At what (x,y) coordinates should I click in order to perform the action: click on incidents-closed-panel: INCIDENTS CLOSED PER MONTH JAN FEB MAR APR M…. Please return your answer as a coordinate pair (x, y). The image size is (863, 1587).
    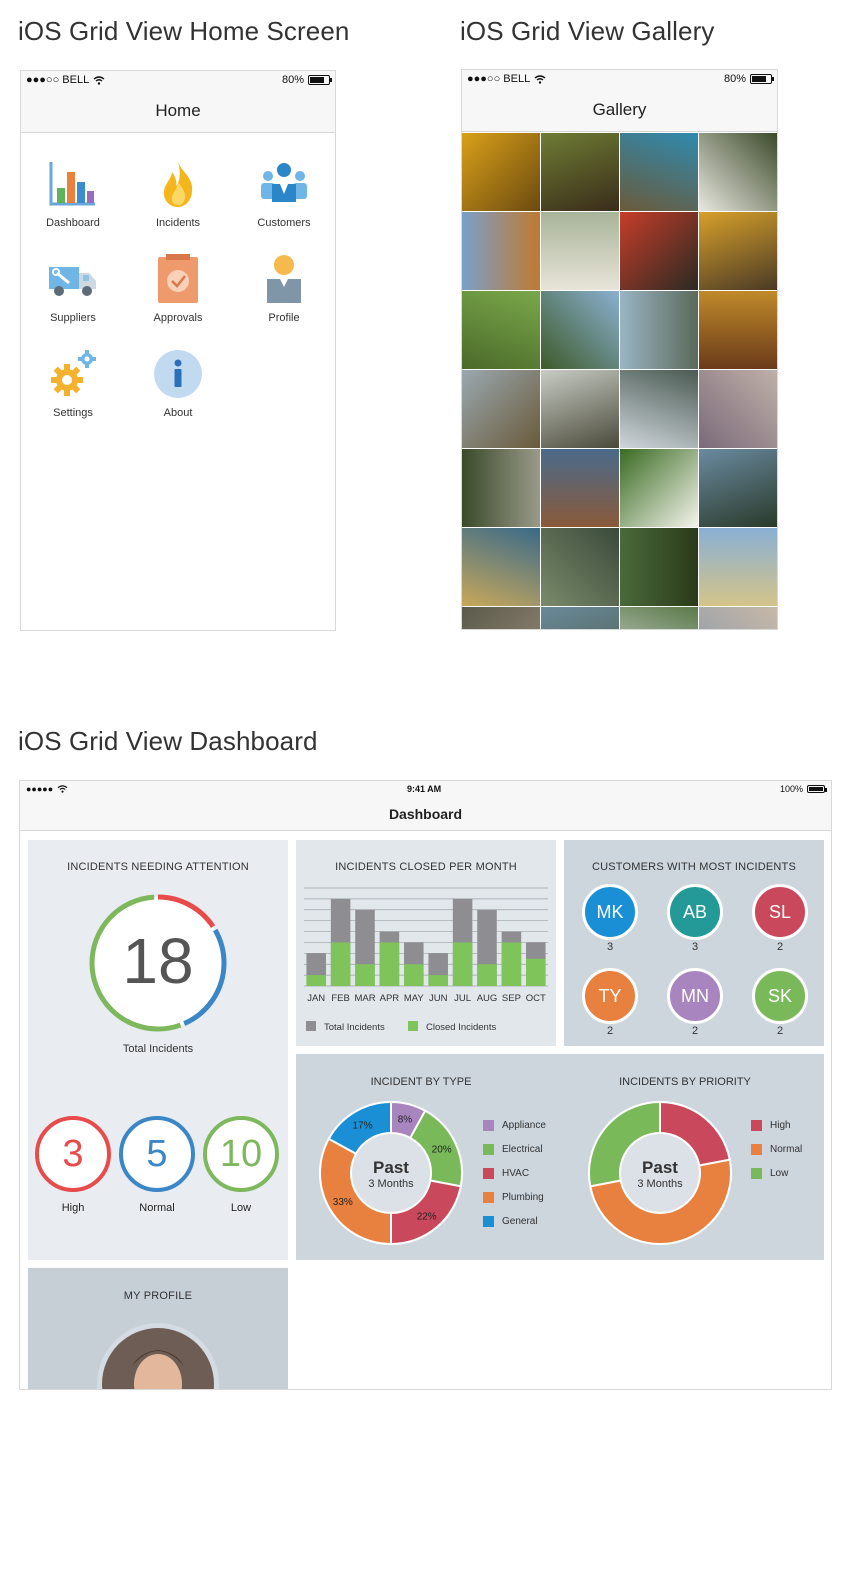
    Looking at the image, I should click on (426, 943).